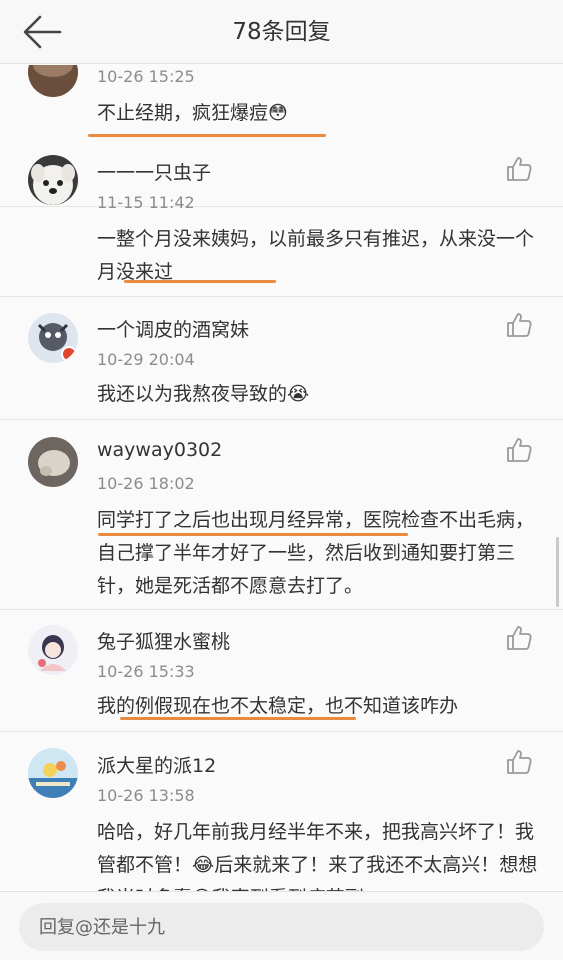  What do you see at coordinates (146, 202) in the screenshot?
I see `comment-time: 11-15 11:42` at bounding box center [146, 202].